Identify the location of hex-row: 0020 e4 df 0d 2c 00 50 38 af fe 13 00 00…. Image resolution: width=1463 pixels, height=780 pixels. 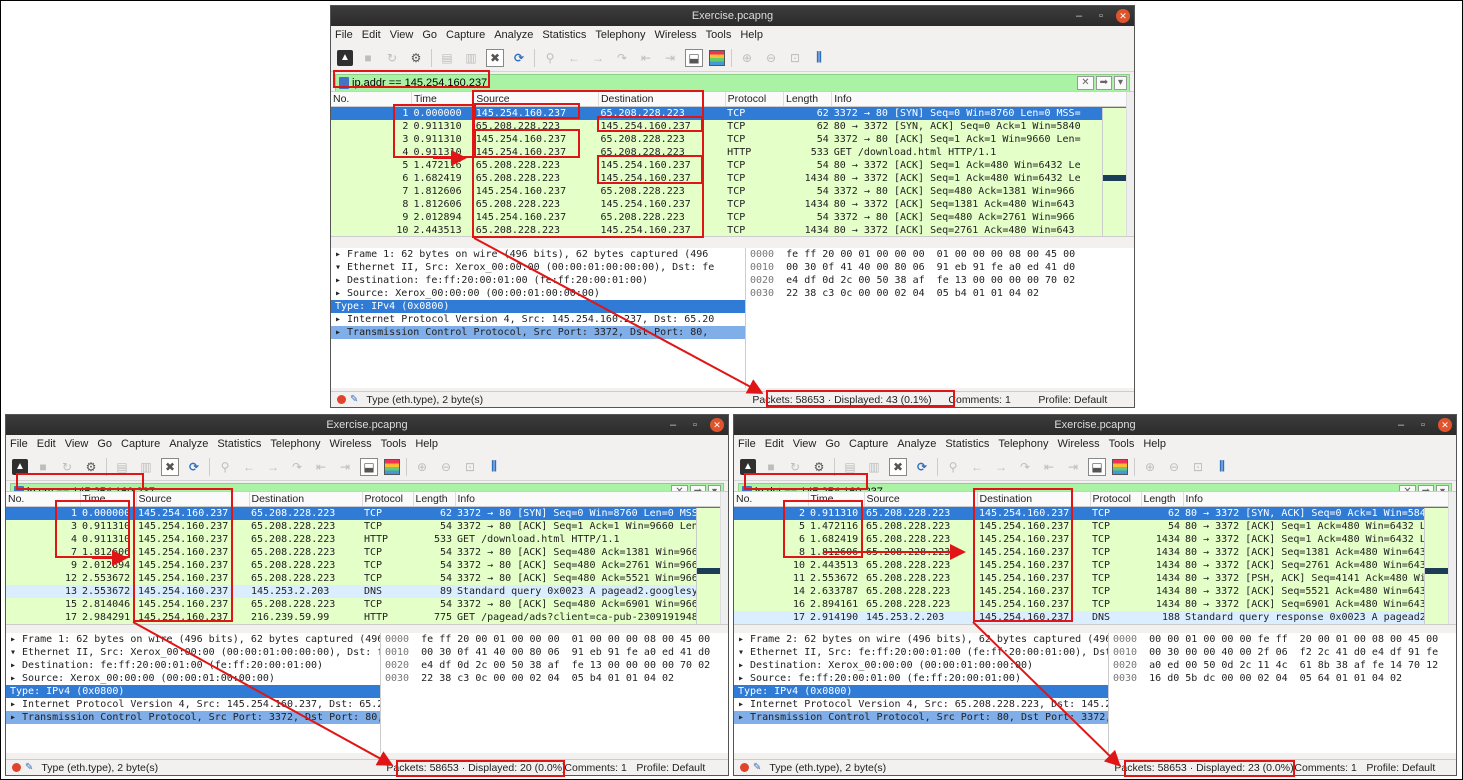
(554, 665).